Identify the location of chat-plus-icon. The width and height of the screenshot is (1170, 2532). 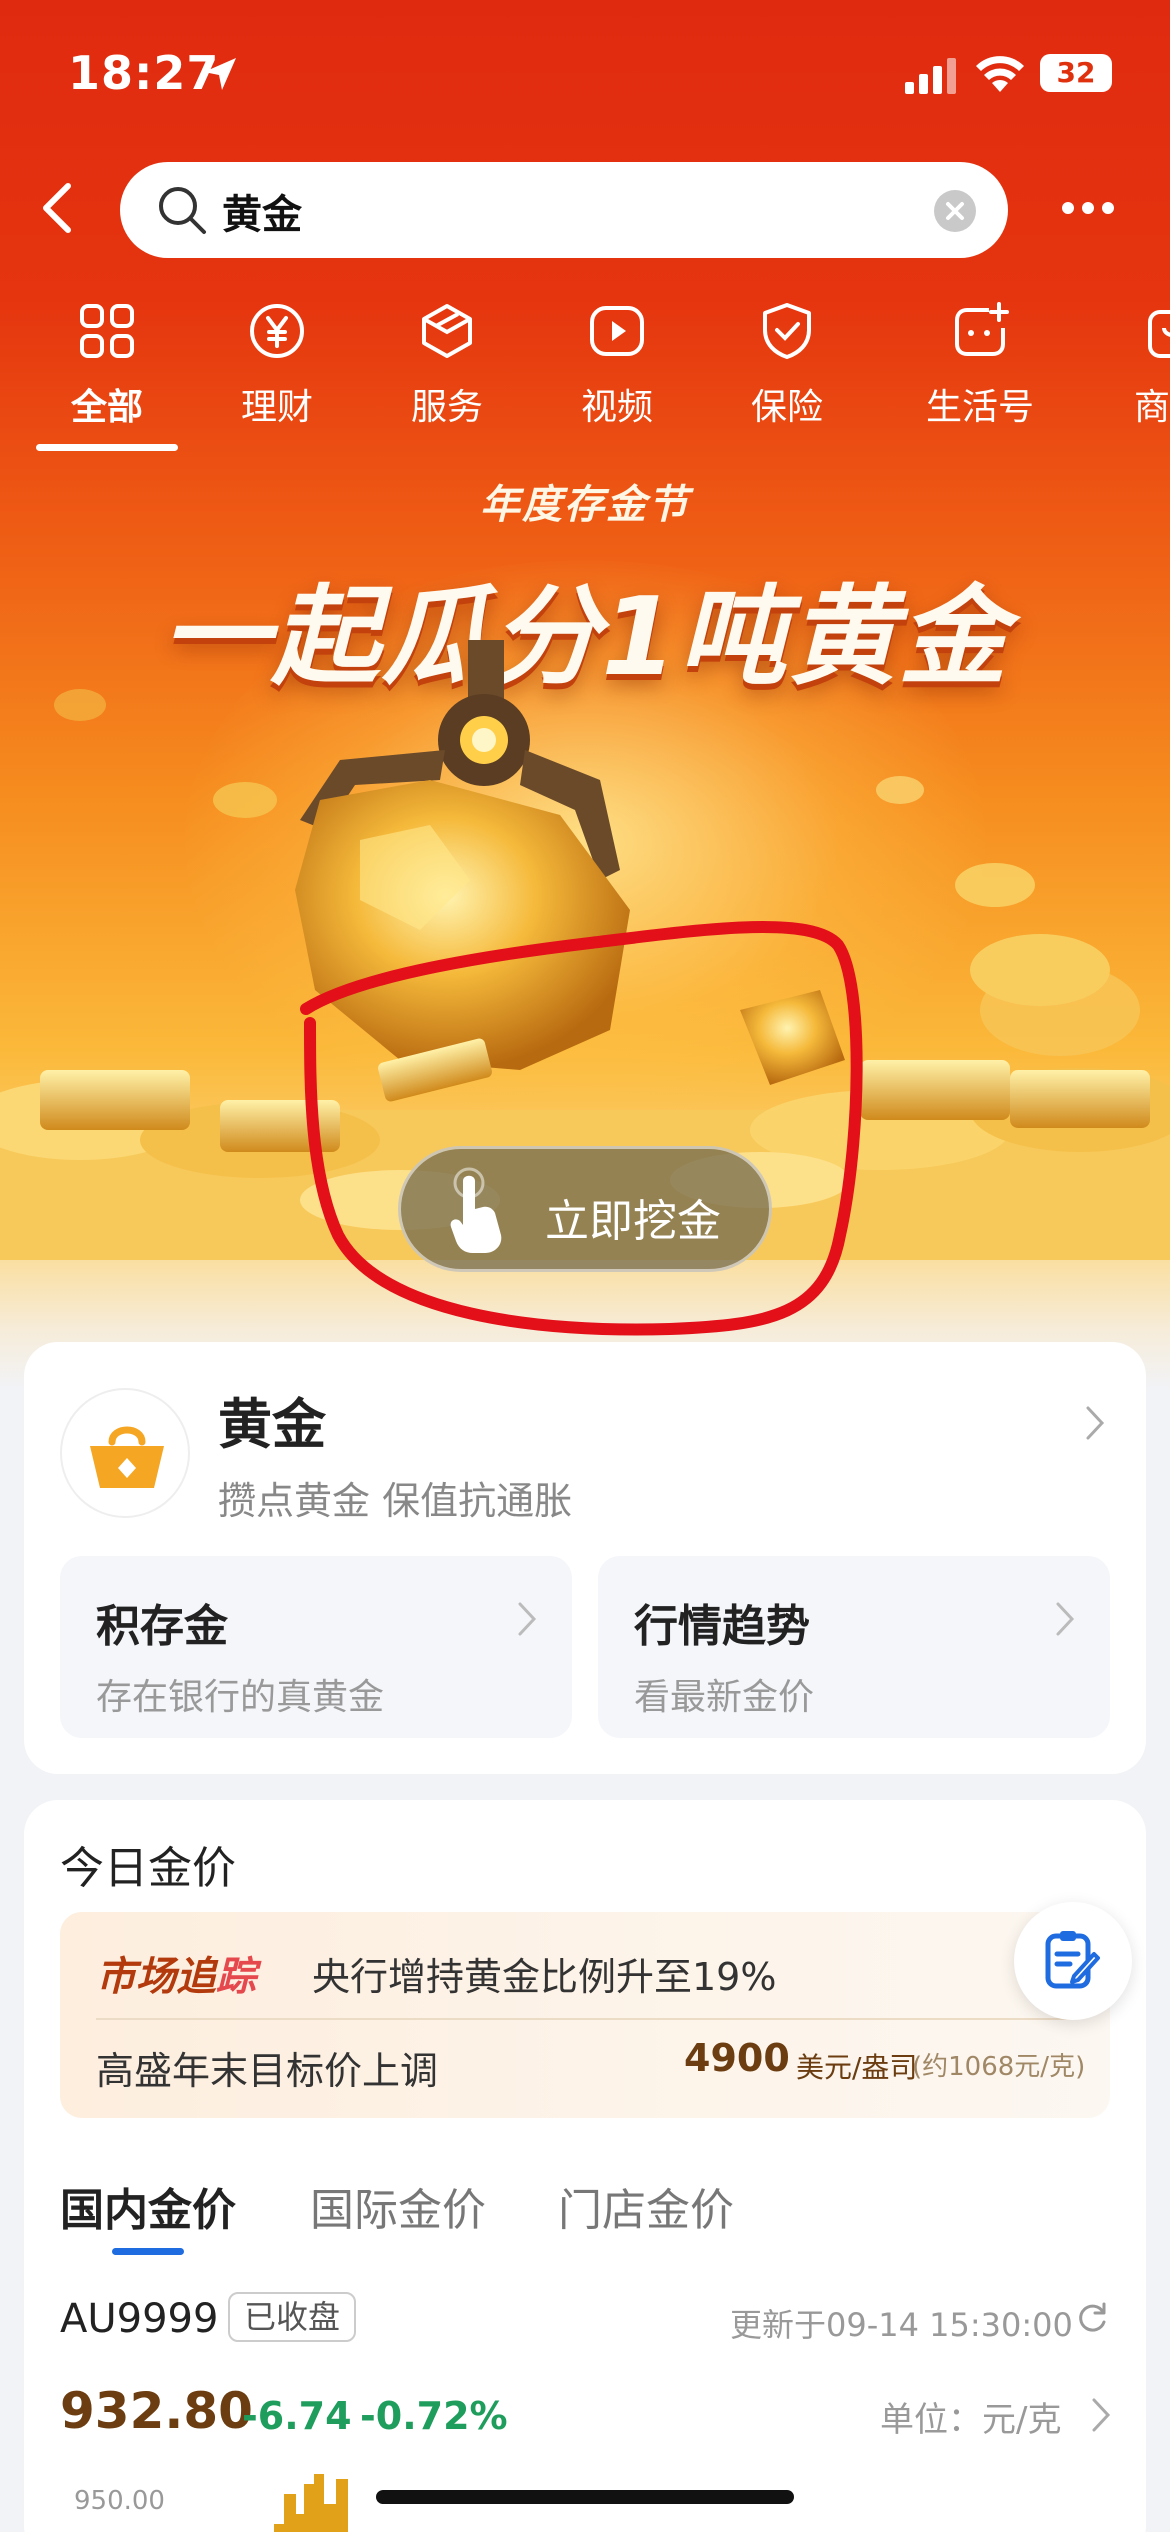
(982, 329).